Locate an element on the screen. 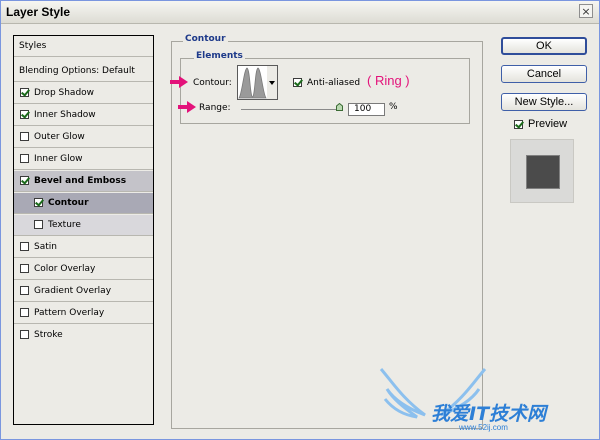 Image resolution: width=600 pixels, height=440 pixels. style-item-gradient-overlay: Gradient Overlay is located at coordinates (83, 291).